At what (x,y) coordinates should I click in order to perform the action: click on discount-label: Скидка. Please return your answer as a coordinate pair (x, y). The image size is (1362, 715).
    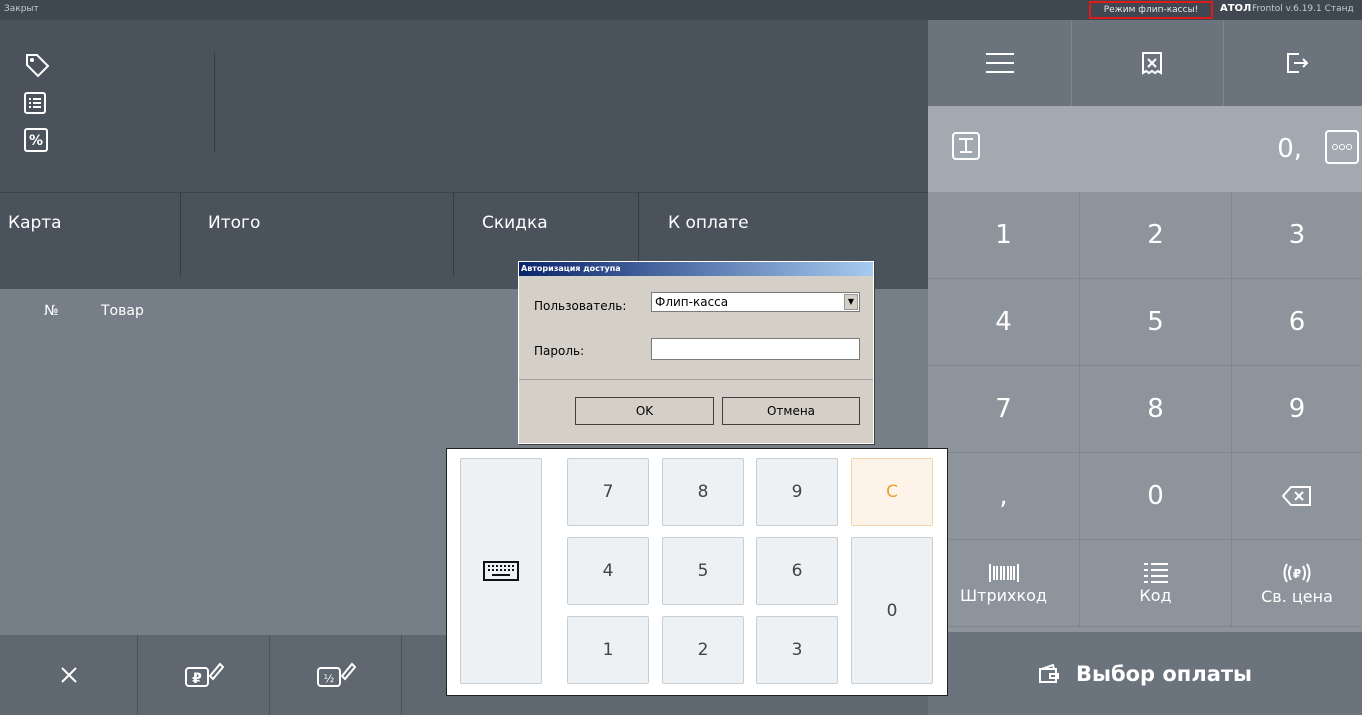
    Looking at the image, I should click on (515, 223).